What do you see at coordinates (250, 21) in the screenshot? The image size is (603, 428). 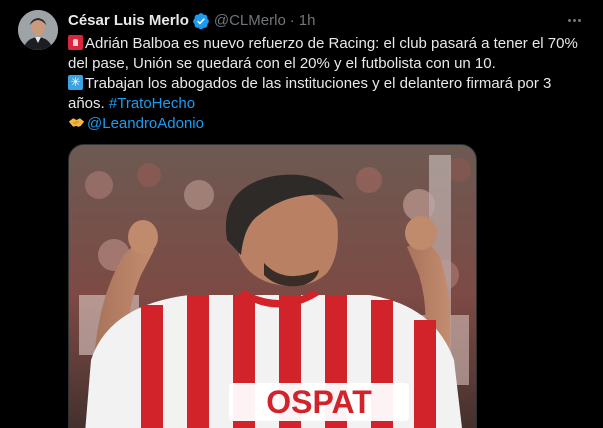 I see `author-handle: @CLMerlo` at bounding box center [250, 21].